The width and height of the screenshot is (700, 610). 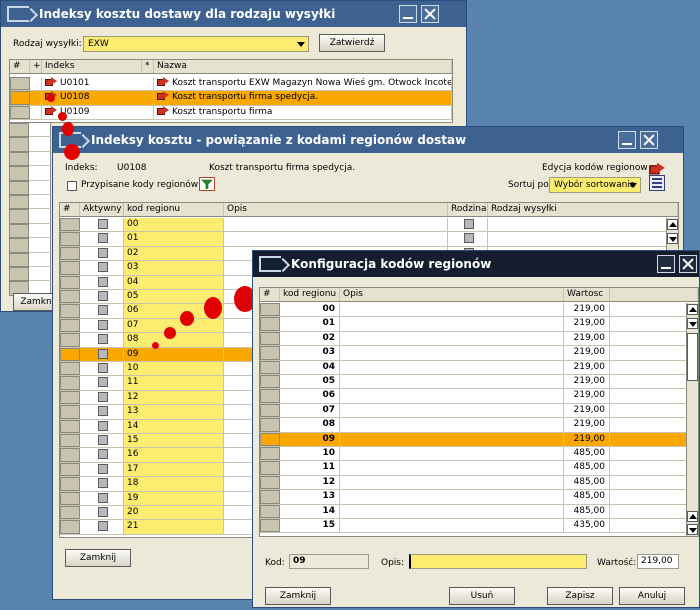 I want to click on table-row: 11 485,00, so click(x=479, y=468).